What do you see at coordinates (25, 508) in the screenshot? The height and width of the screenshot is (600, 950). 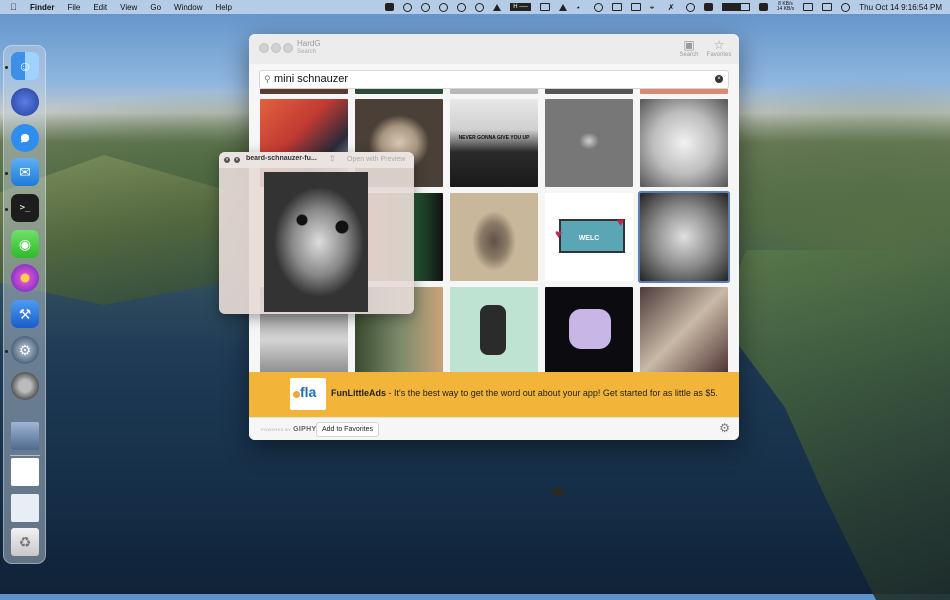 I see `downloads-stack-dock-icon` at bounding box center [25, 508].